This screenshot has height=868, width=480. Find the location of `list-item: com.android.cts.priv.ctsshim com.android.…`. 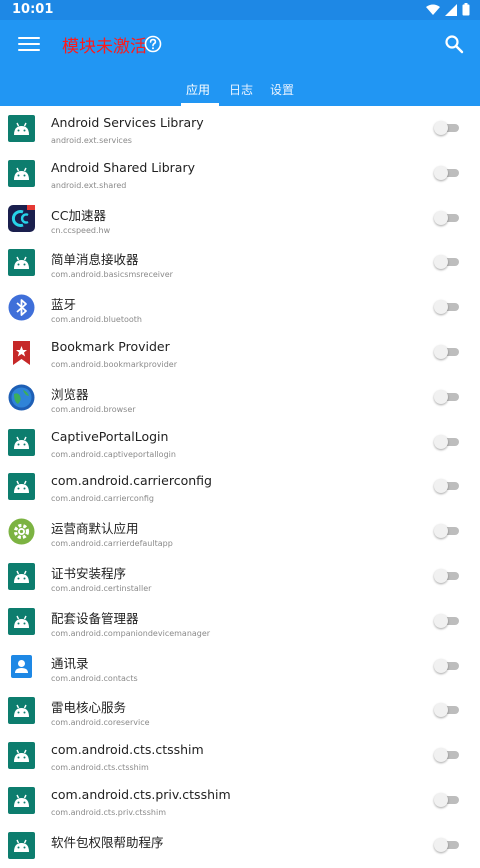

list-item: com.android.cts.priv.ctsshim com.android.… is located at coordinates (240, 800).